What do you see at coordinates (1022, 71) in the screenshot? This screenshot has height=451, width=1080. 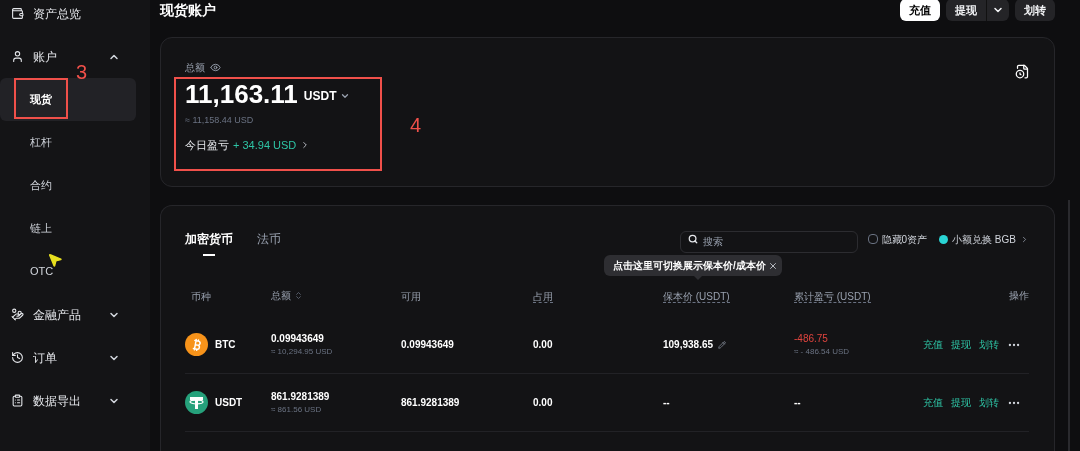 I see `history-icon` at bounding box center [1022, 71].